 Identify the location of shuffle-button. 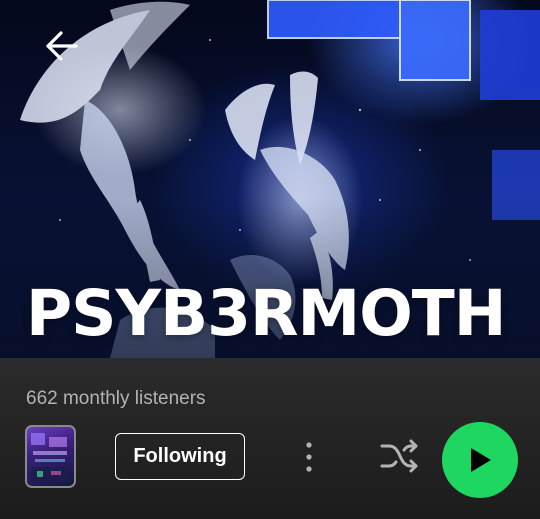
(400, 456).